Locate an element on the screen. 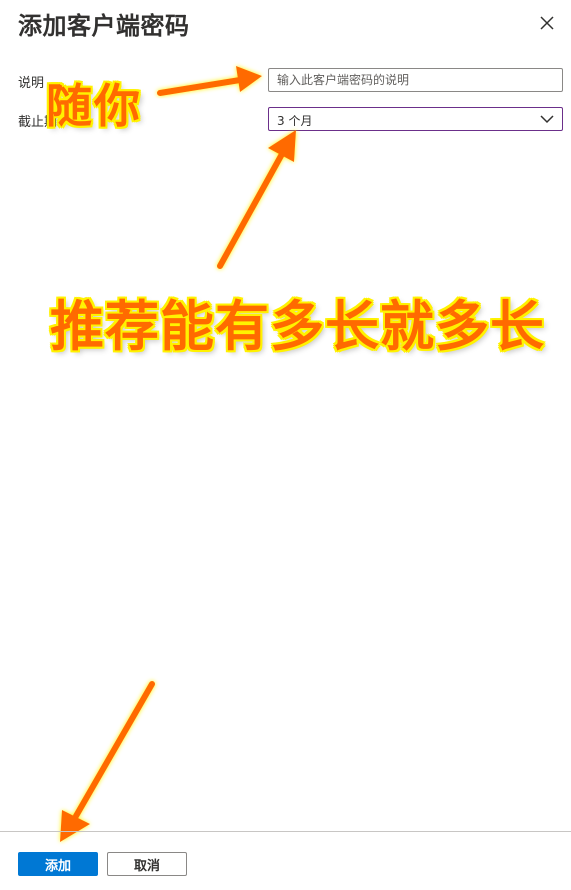  expiry-selected-value: 3 个月 is located at coordinates (295, 121).